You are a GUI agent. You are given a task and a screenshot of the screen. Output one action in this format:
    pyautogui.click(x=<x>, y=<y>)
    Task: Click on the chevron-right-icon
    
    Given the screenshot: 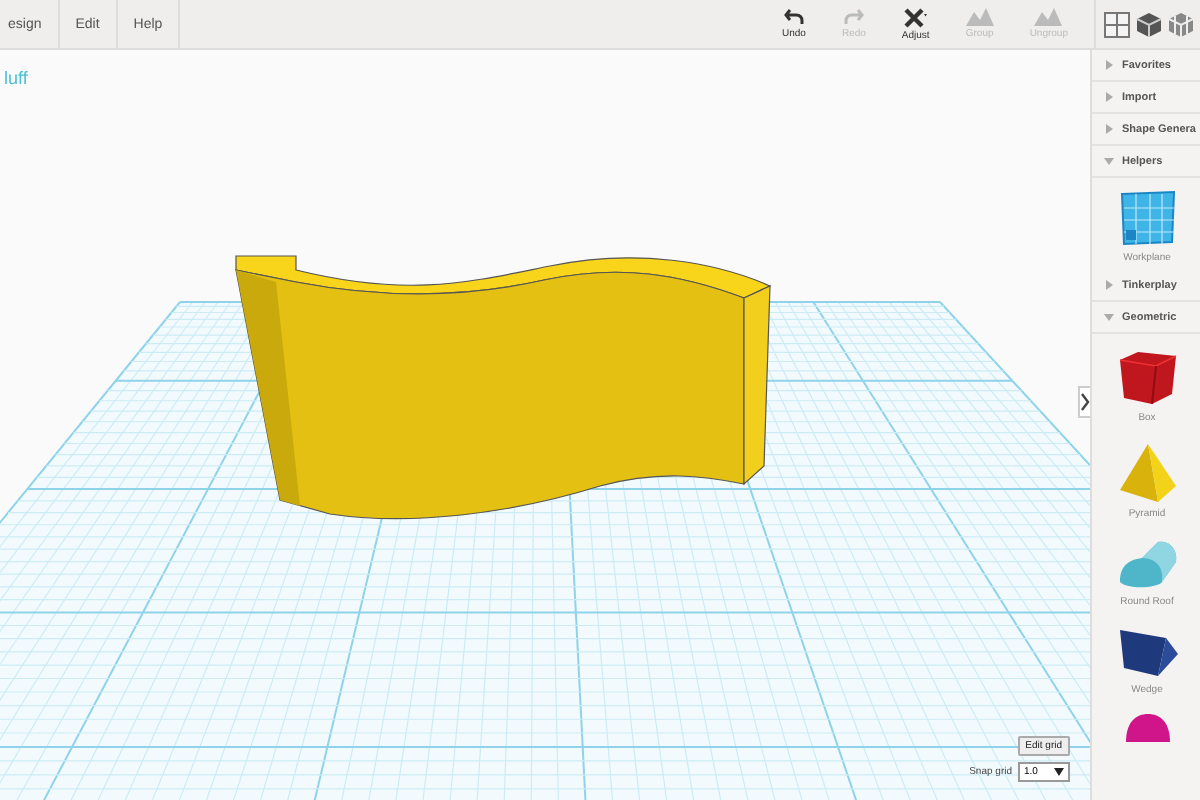 What is the action you would take?
    pyautogui.click(x=1085, y=402)
    